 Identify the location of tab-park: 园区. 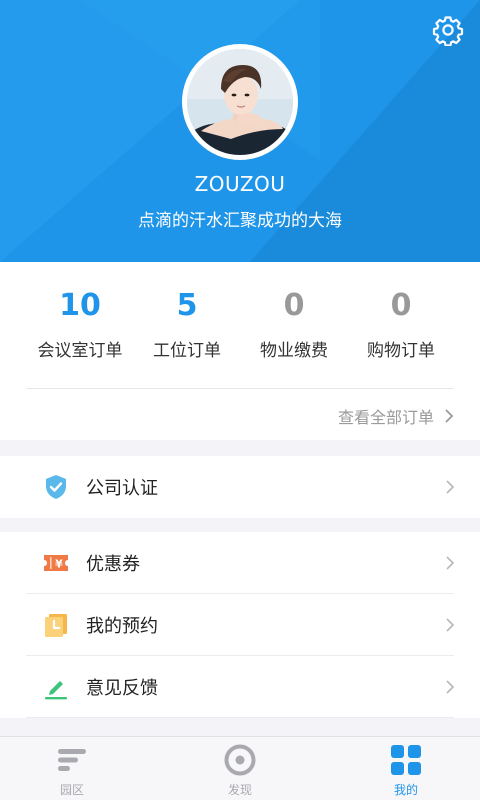
(72, 770).